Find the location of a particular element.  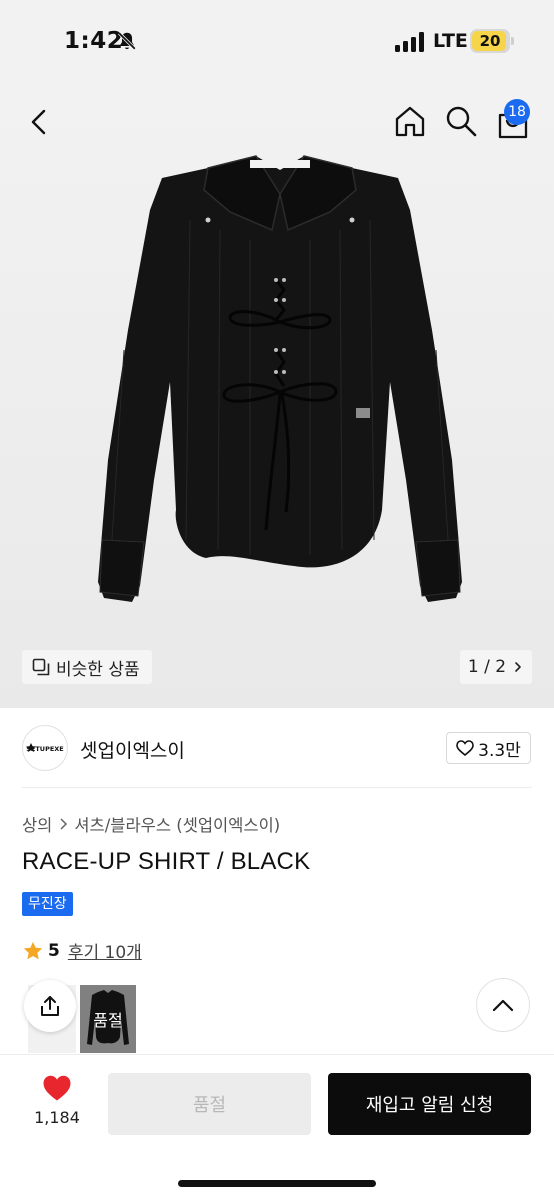

chevron-left-icon is located at coordinates (40, 122).